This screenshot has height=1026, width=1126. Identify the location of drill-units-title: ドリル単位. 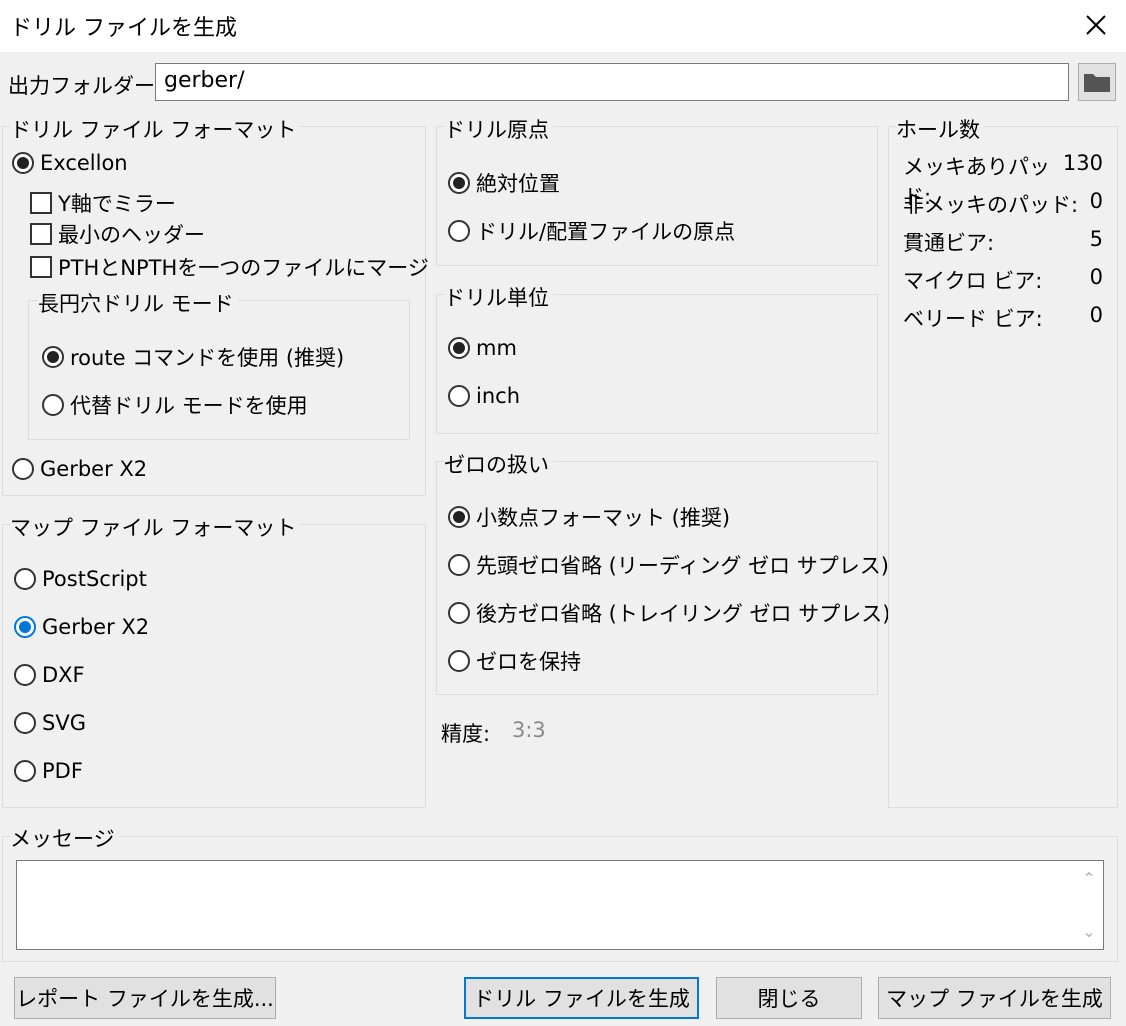
(498, 297).